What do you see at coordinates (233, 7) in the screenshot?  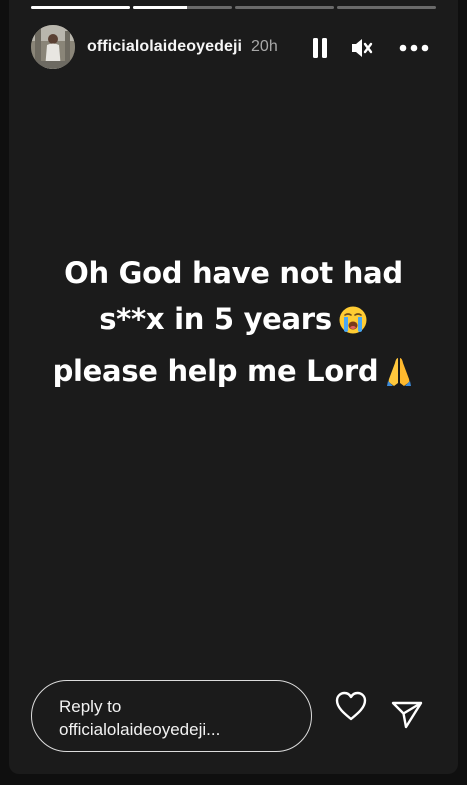 I see `story-progress` at bounding box center [233, 7].